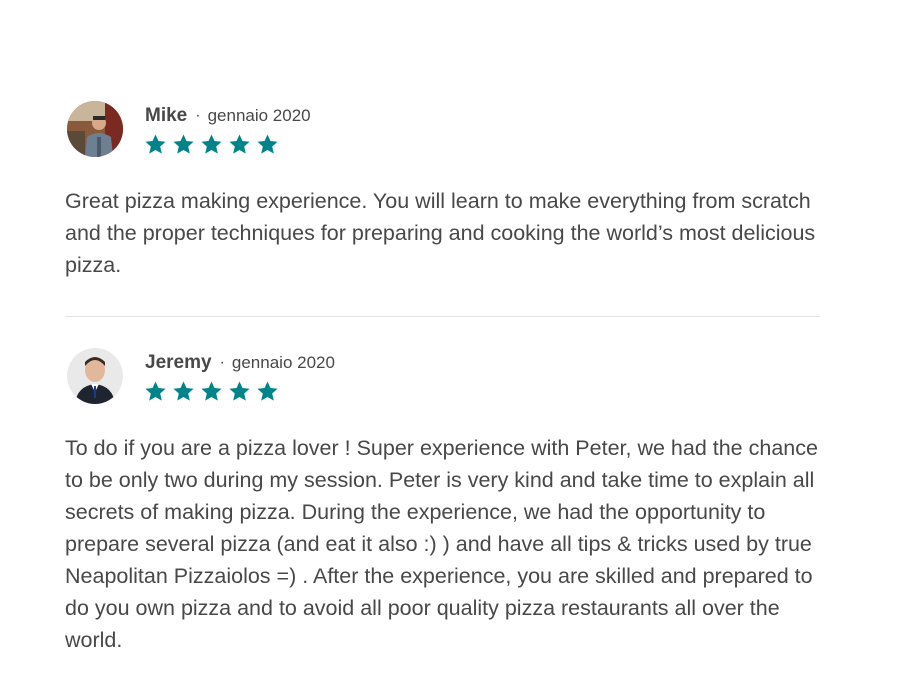 This screenshot has height=700, width=900. What do you see at coordinates (445, 130) in the screenshot?
I see `review-header: Mike · gennaio 2020` at bounding box center [445, 130].